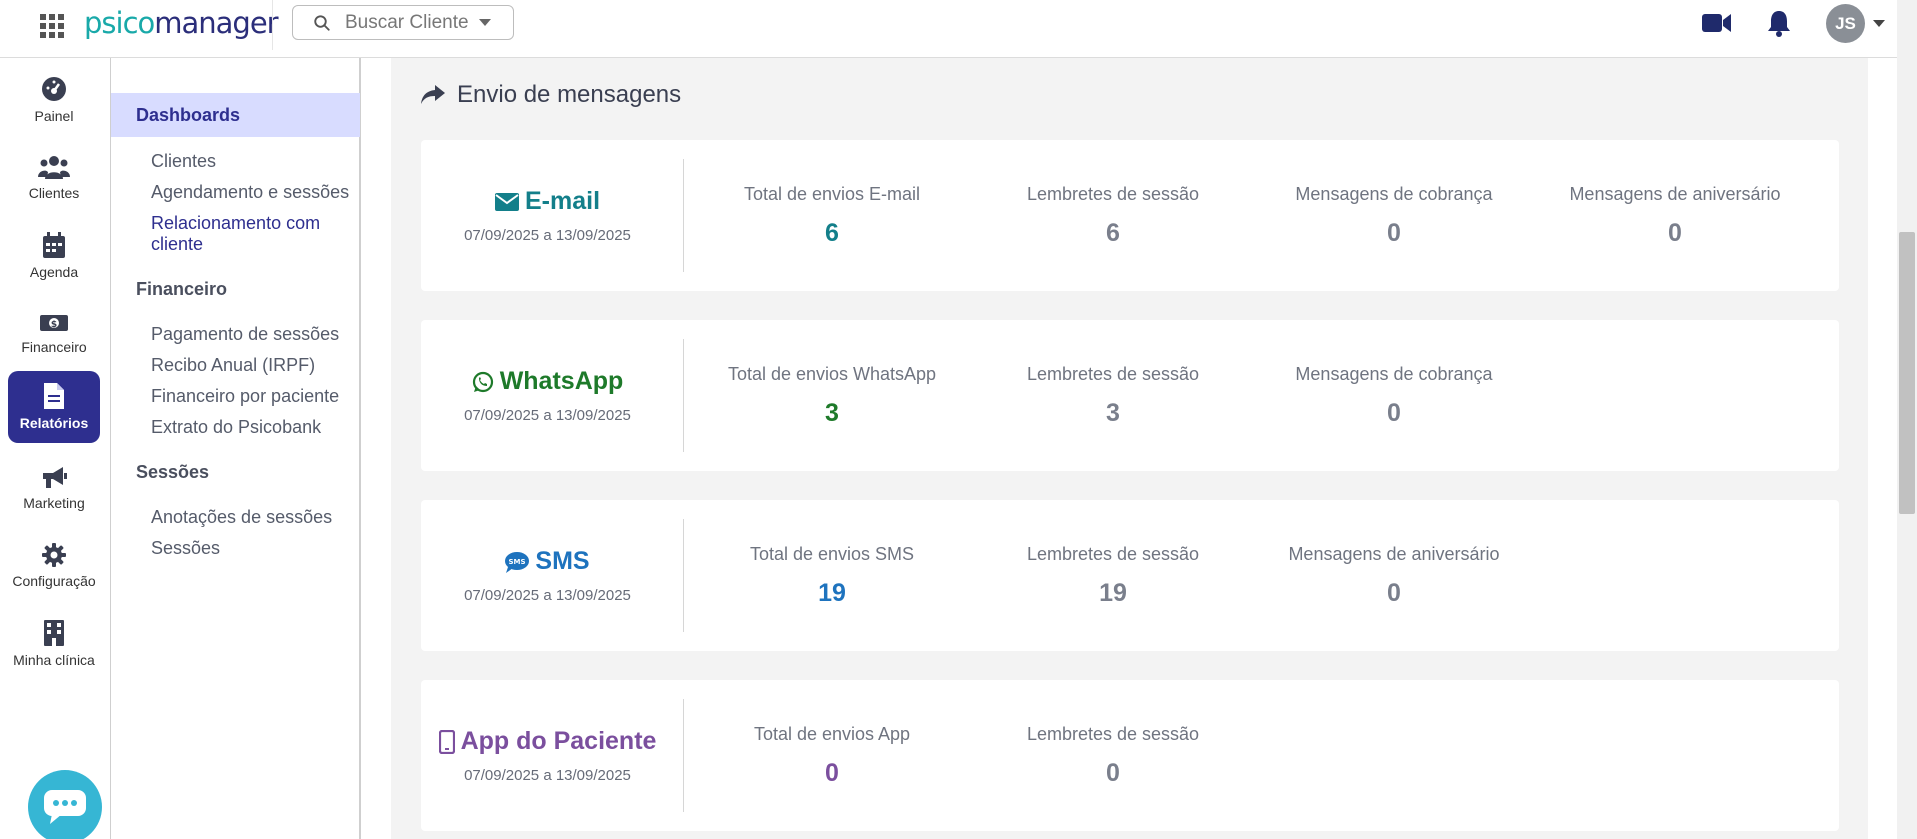  Describe the element at coordinates (236, 427) in the screenshot. I see `submenu-link-extrato: Extrato do Psicobank` at that location.